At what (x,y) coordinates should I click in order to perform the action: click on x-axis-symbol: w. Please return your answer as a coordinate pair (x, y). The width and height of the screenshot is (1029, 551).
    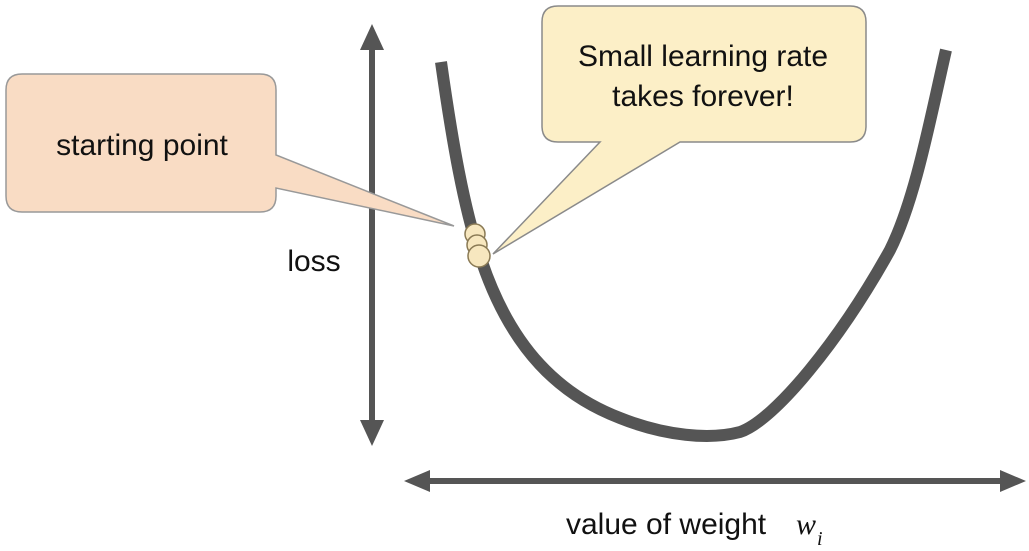
    Looking at the image, I should click on (806, 524).